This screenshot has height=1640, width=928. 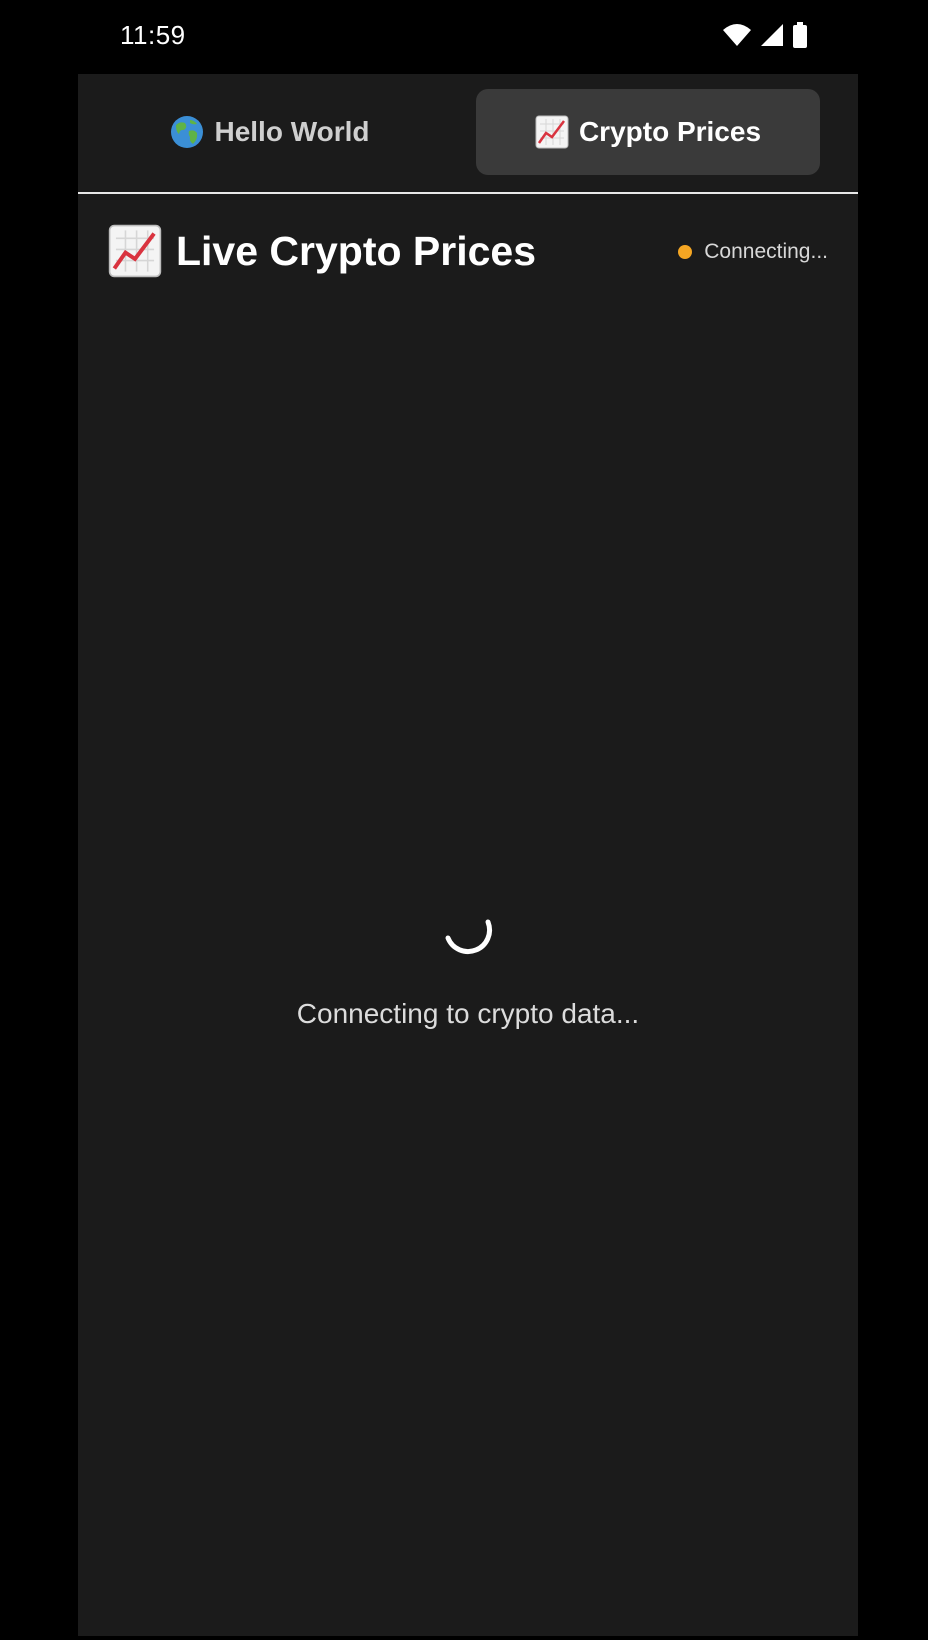 I want to click on page-title-text: Live Crypto Prices, so click(x=356, y=250).